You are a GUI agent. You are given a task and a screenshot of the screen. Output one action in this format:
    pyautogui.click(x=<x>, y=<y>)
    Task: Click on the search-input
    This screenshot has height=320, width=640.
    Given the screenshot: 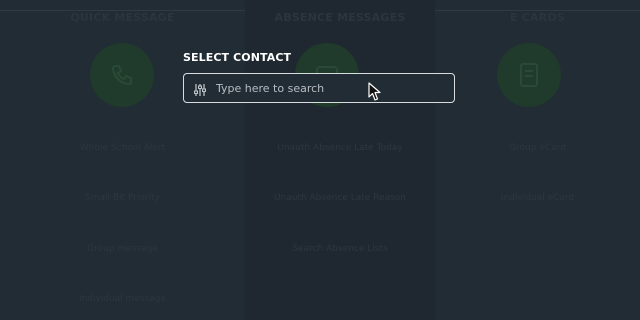 What is the action you would take?
    pyautogui.click(x=331, y=88)
    